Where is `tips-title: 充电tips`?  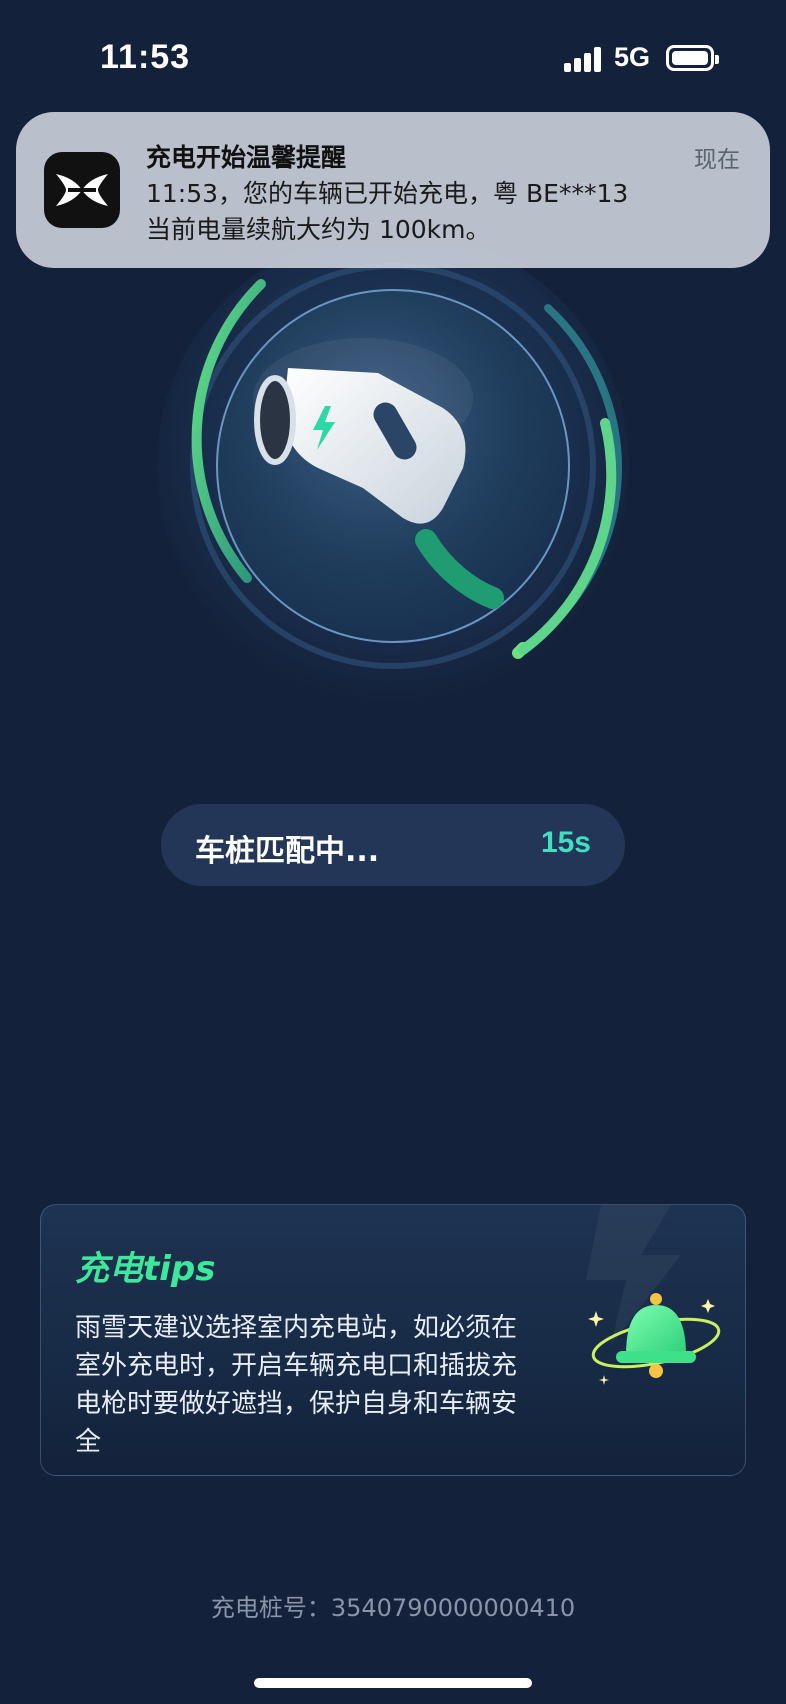
tips-title: 充电tips is located at coordinates (145, 1269).